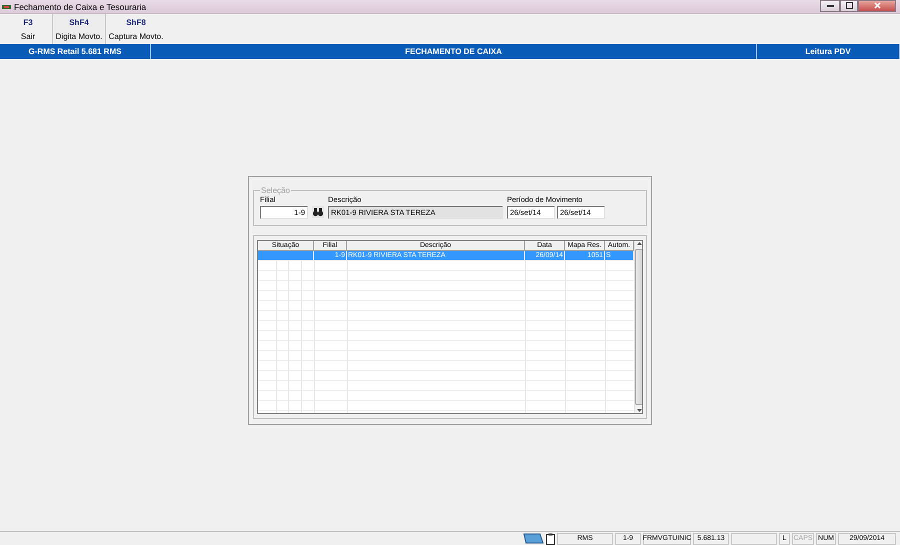 The image size is (900, 545). I want to click on mode-label: Leitura PDV, so click(828, 51).